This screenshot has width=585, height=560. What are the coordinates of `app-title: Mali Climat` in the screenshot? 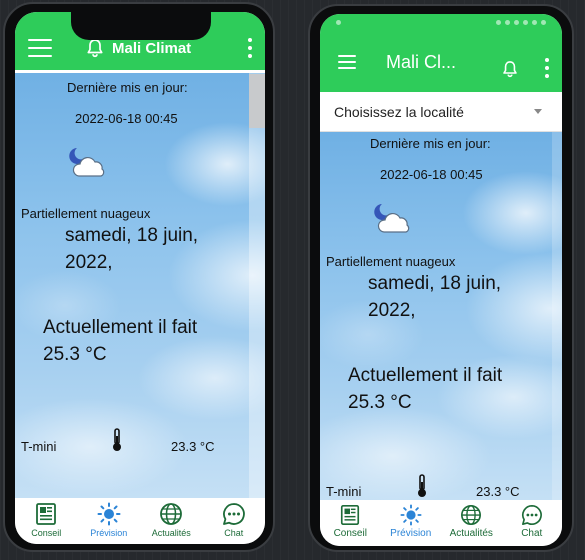 It's located at (152, 48).